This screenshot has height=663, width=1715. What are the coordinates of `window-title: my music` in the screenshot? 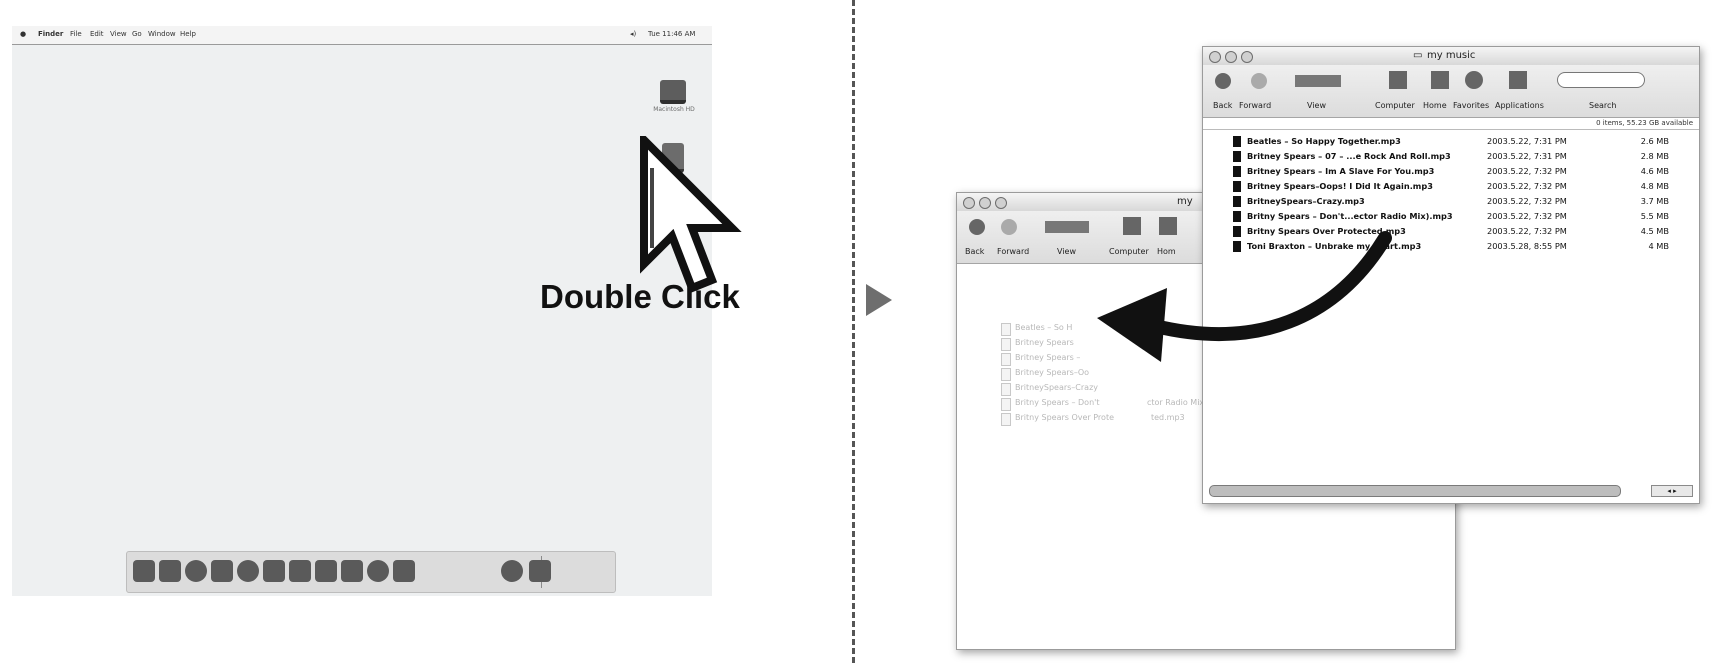 It's located at (1451, 55).